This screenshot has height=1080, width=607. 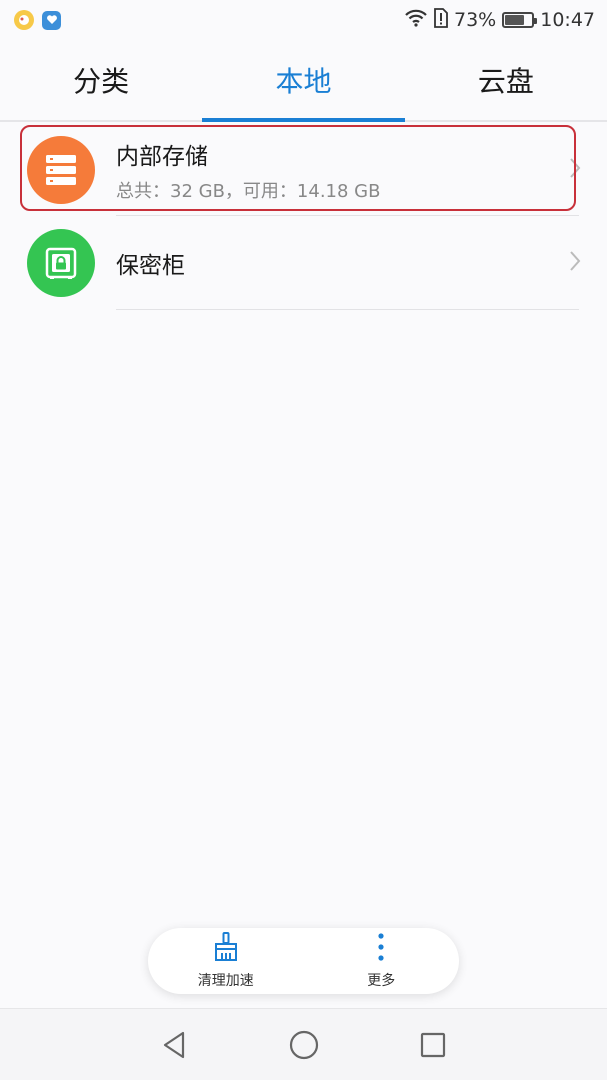 I want to click on home-button, so click(x=304, y=1045).